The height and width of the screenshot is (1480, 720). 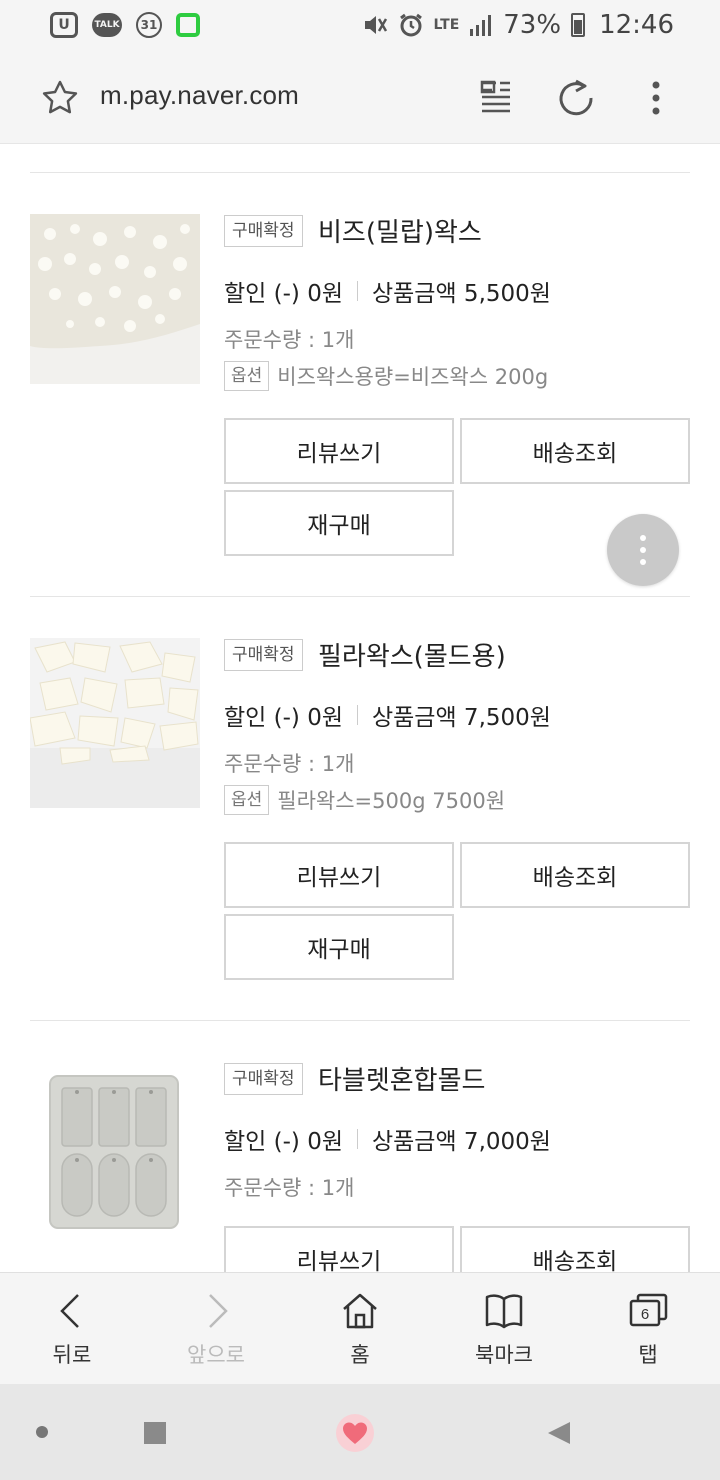 What do you see at coordinates (188, 25) in the screenshot?
I see `app-notification-icon` at bounding box center [188, 25].